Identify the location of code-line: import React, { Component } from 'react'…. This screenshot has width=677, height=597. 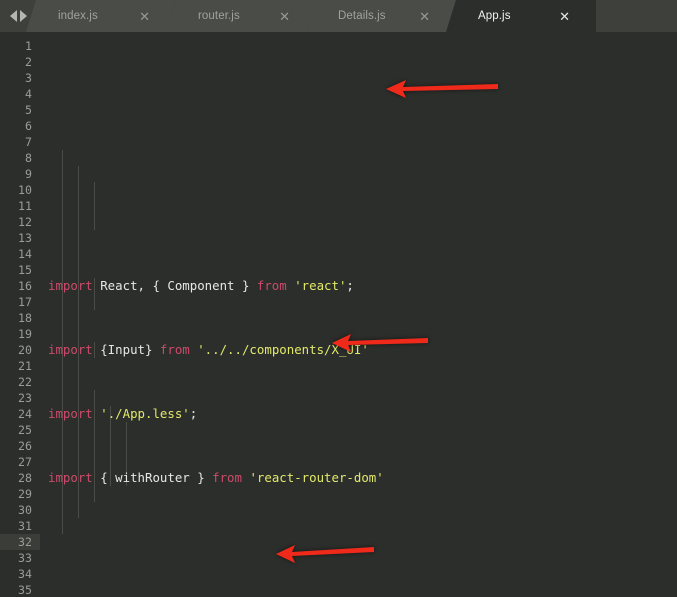
(358, 286).